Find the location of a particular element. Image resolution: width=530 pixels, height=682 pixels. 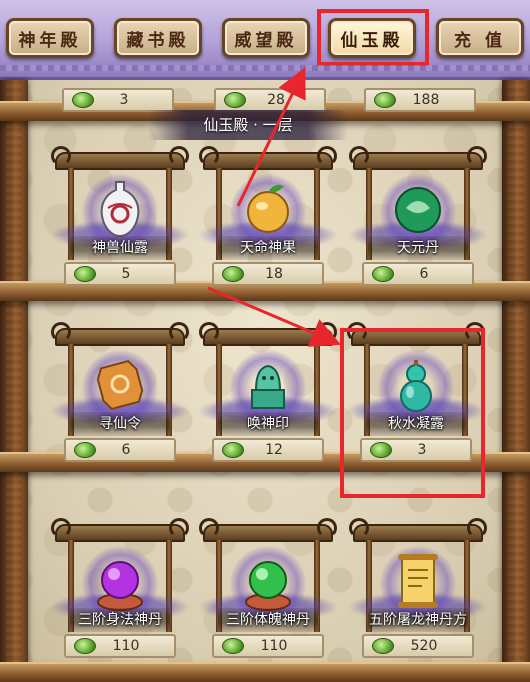

tab-label: 充 值 is located at coordinates (480, 40).